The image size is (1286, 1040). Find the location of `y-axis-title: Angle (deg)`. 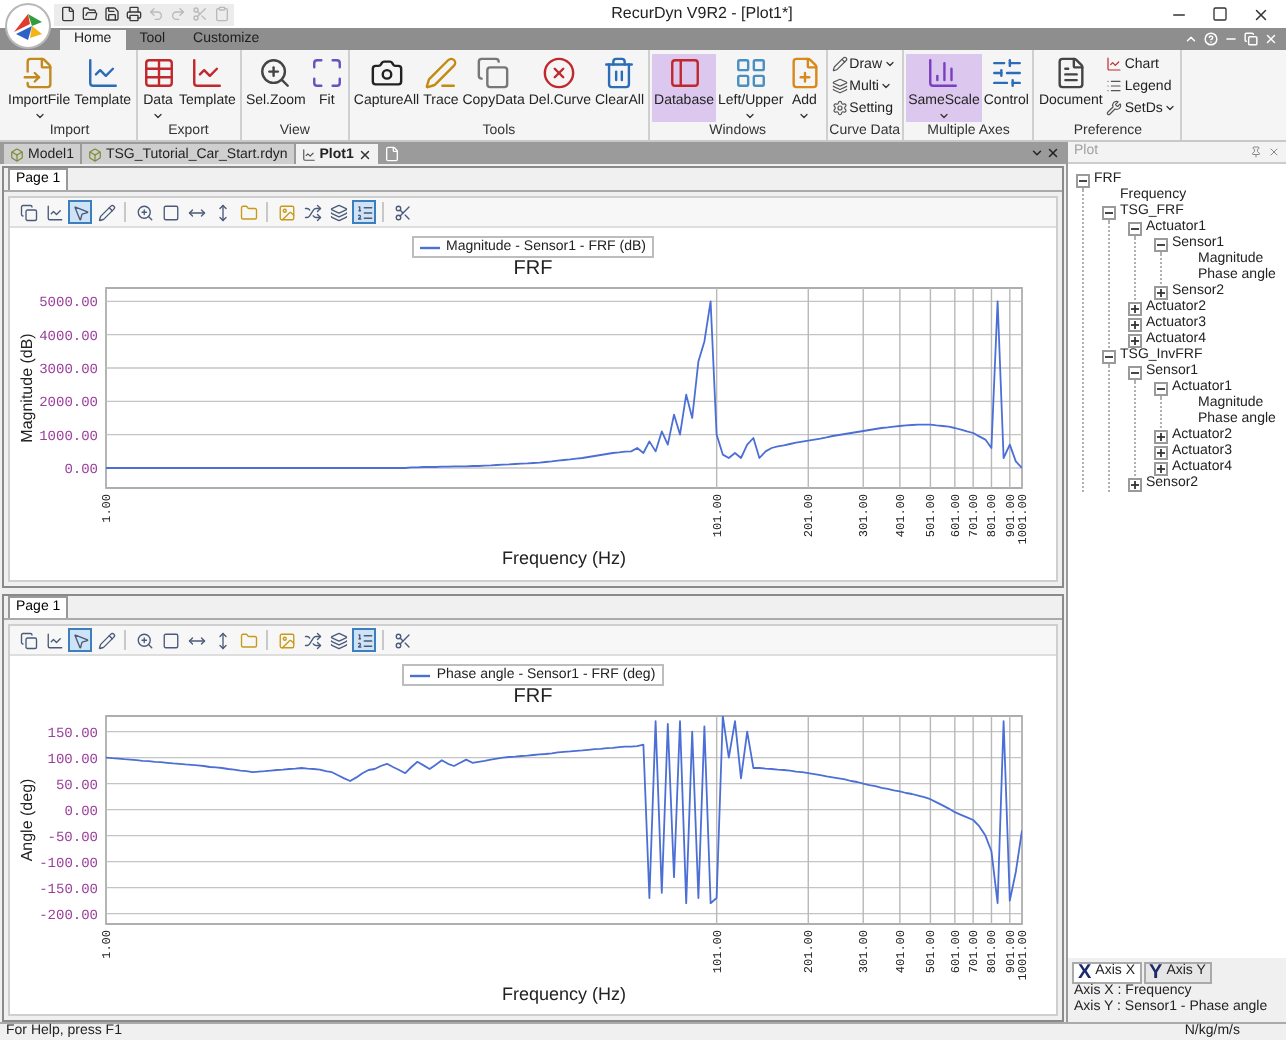

y-axis-title: Angle (deg) is located at coordinates (27, 820).